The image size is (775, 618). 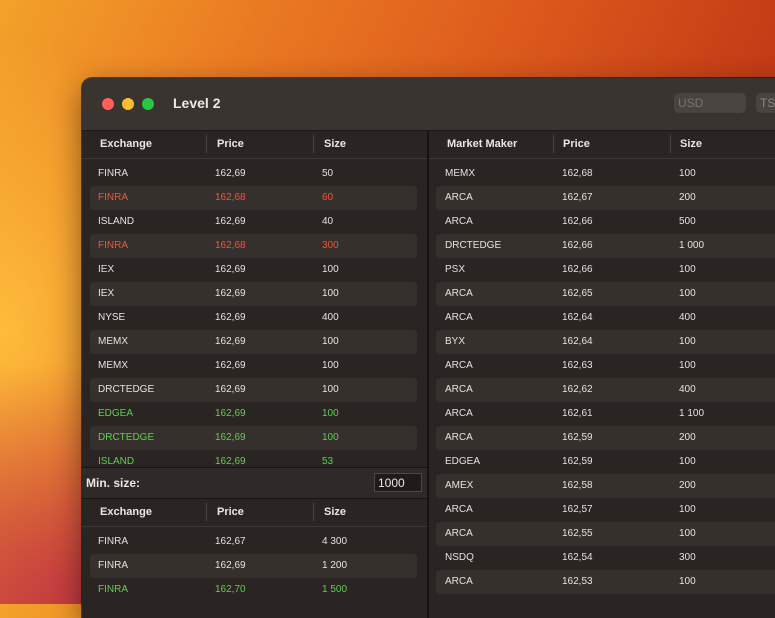 What do you see at coordinates (428, 104) in the screenshot?
I see `title-bar: Level 2 TS` at bounding box center [428, 104].